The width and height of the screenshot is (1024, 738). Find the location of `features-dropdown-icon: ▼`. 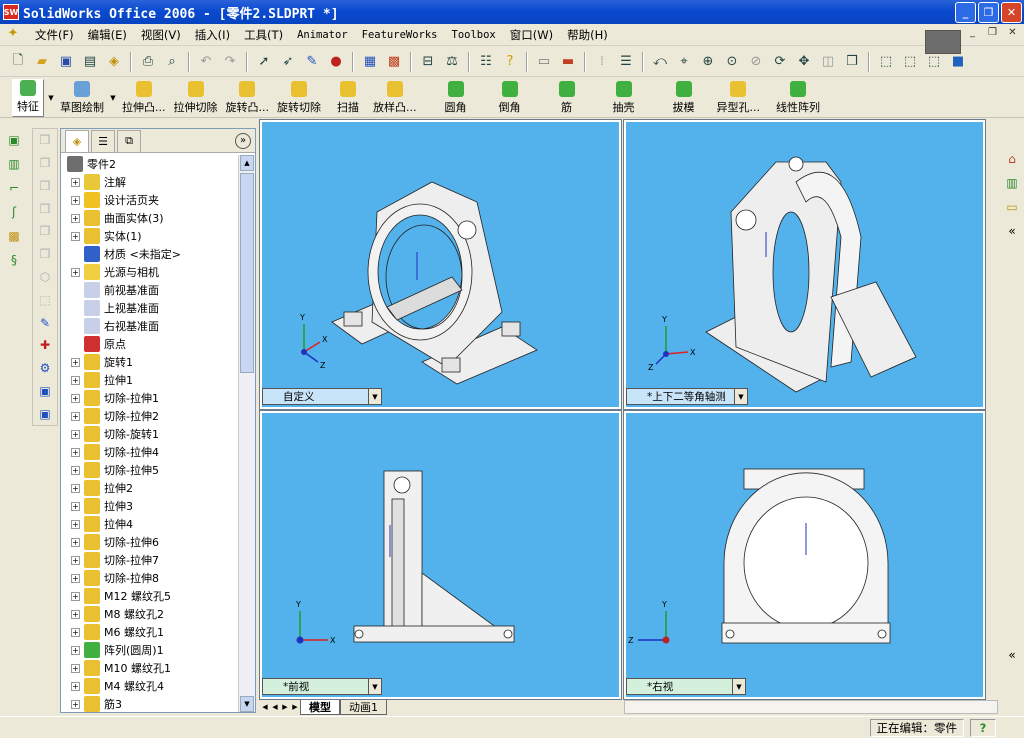

features-dropdown-icon: ▼ is located at coordinates (51, 98).